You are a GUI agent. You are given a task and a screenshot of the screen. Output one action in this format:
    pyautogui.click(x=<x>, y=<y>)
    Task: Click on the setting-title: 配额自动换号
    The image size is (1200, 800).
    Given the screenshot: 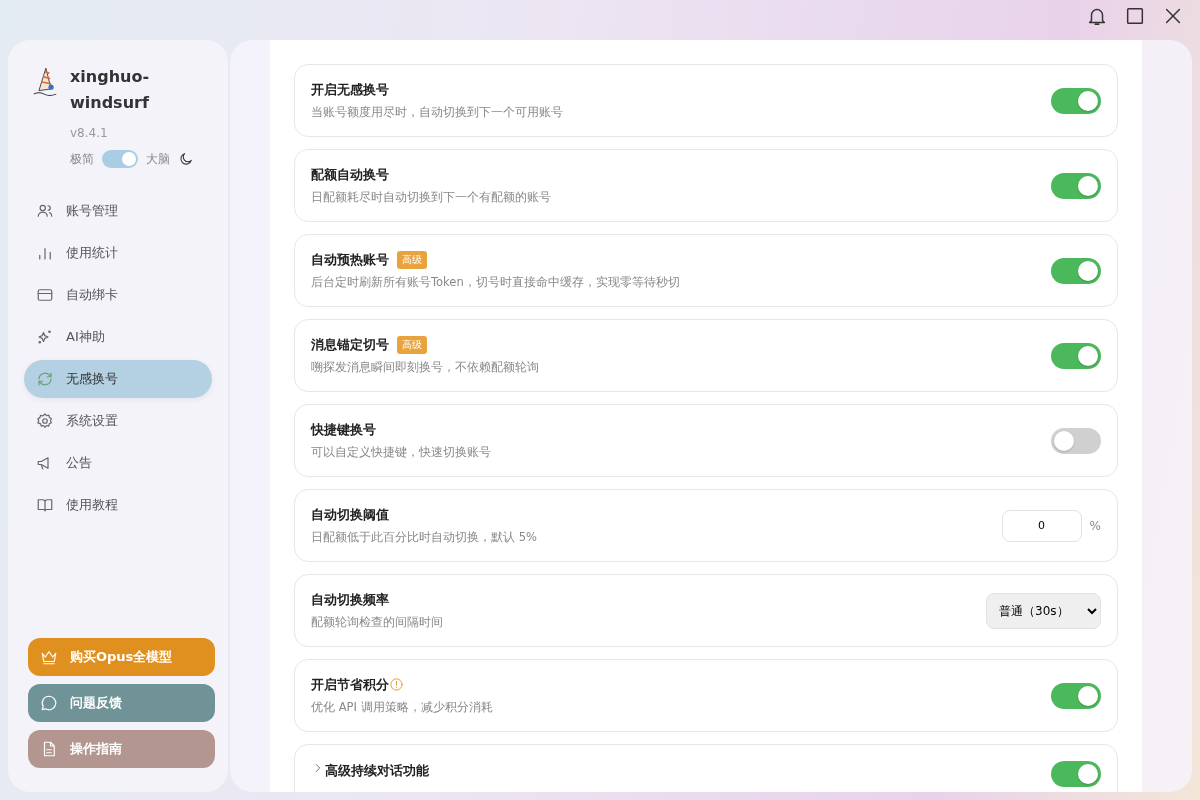 What is the action you would take?
    pyautogui.click(x=350, y=175)
    